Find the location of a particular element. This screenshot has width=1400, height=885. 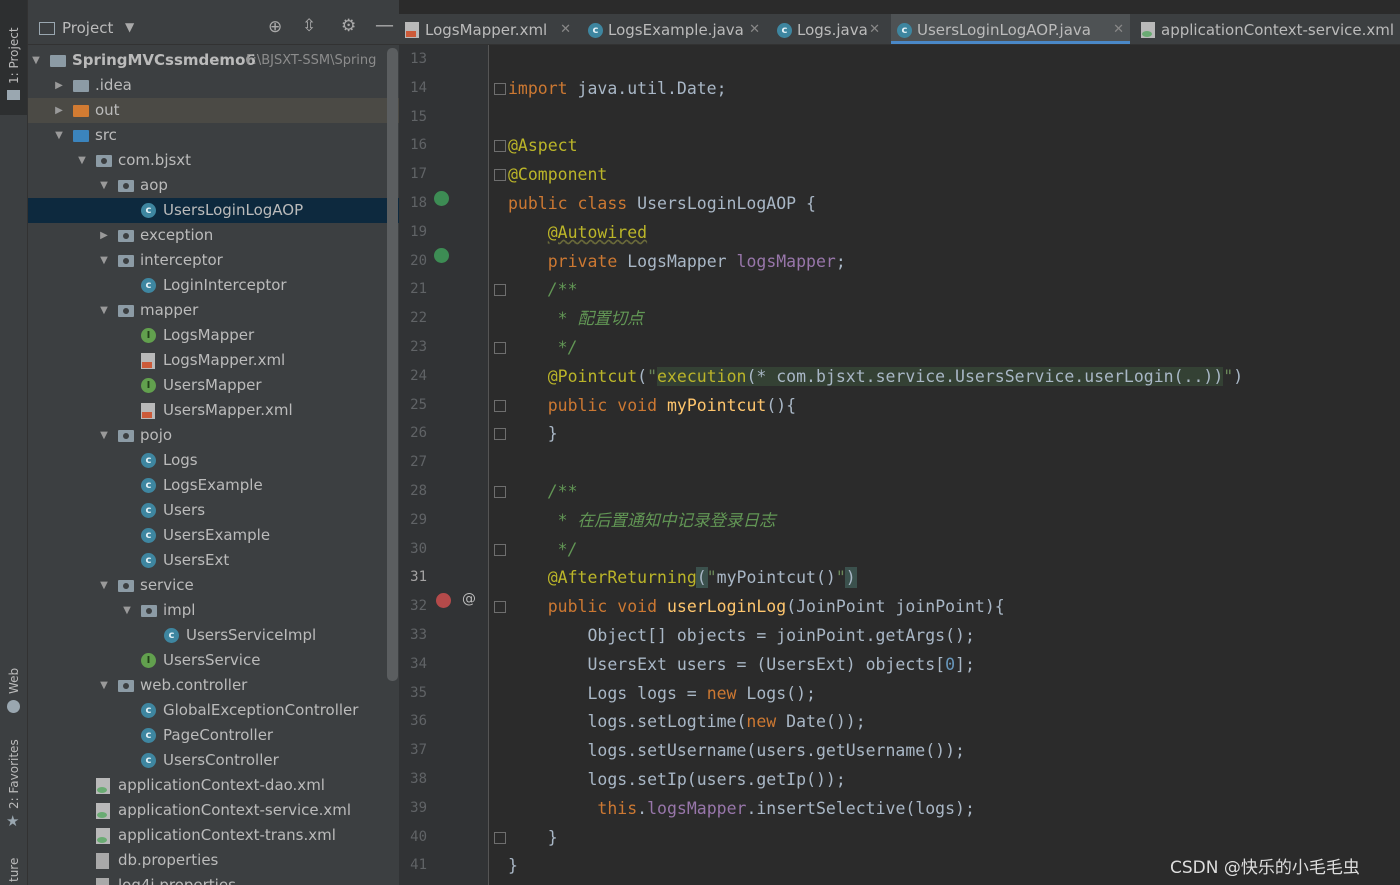

tree-item: c GlobalExceptionController is located at coordinates (213, 710).